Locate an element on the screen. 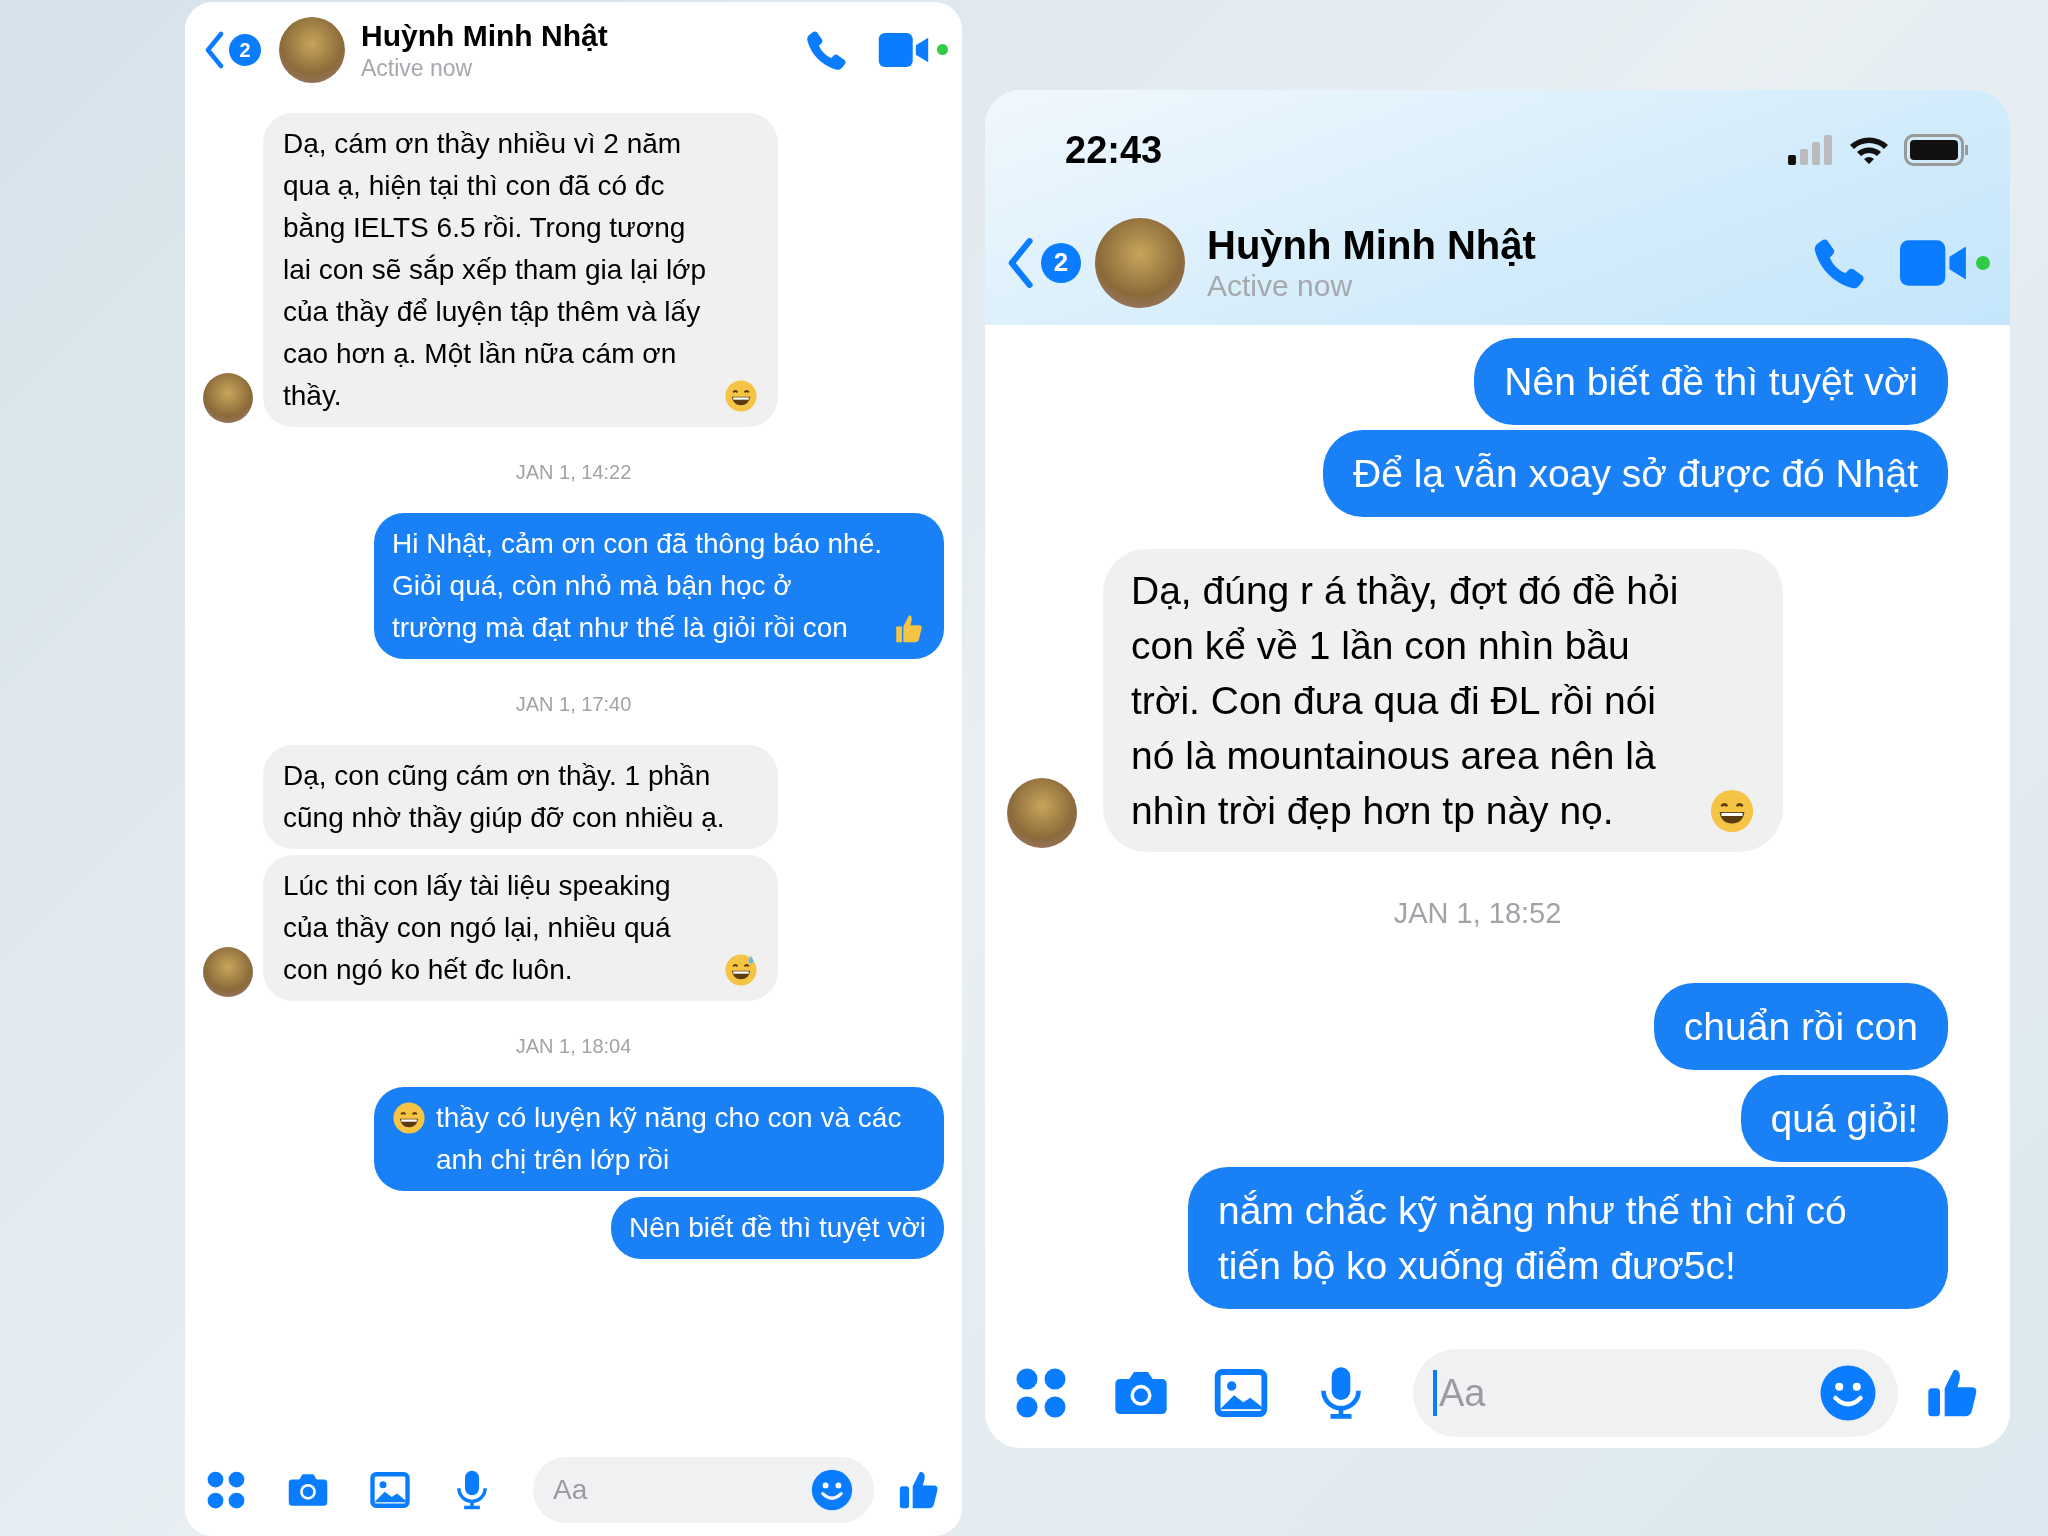 The width and height of the screenshot is (2048, 1536). message-text: Dạ, đúng r á thầy, đợt đó đề hỏi con kể về 1 lần con nhìn bầu trời. Con đưa qua đi ĐL rồi nói nó là mountainous area nên là nhìn trời đẹp hơn tp này nọ. is located at coordinates (1405, 701).